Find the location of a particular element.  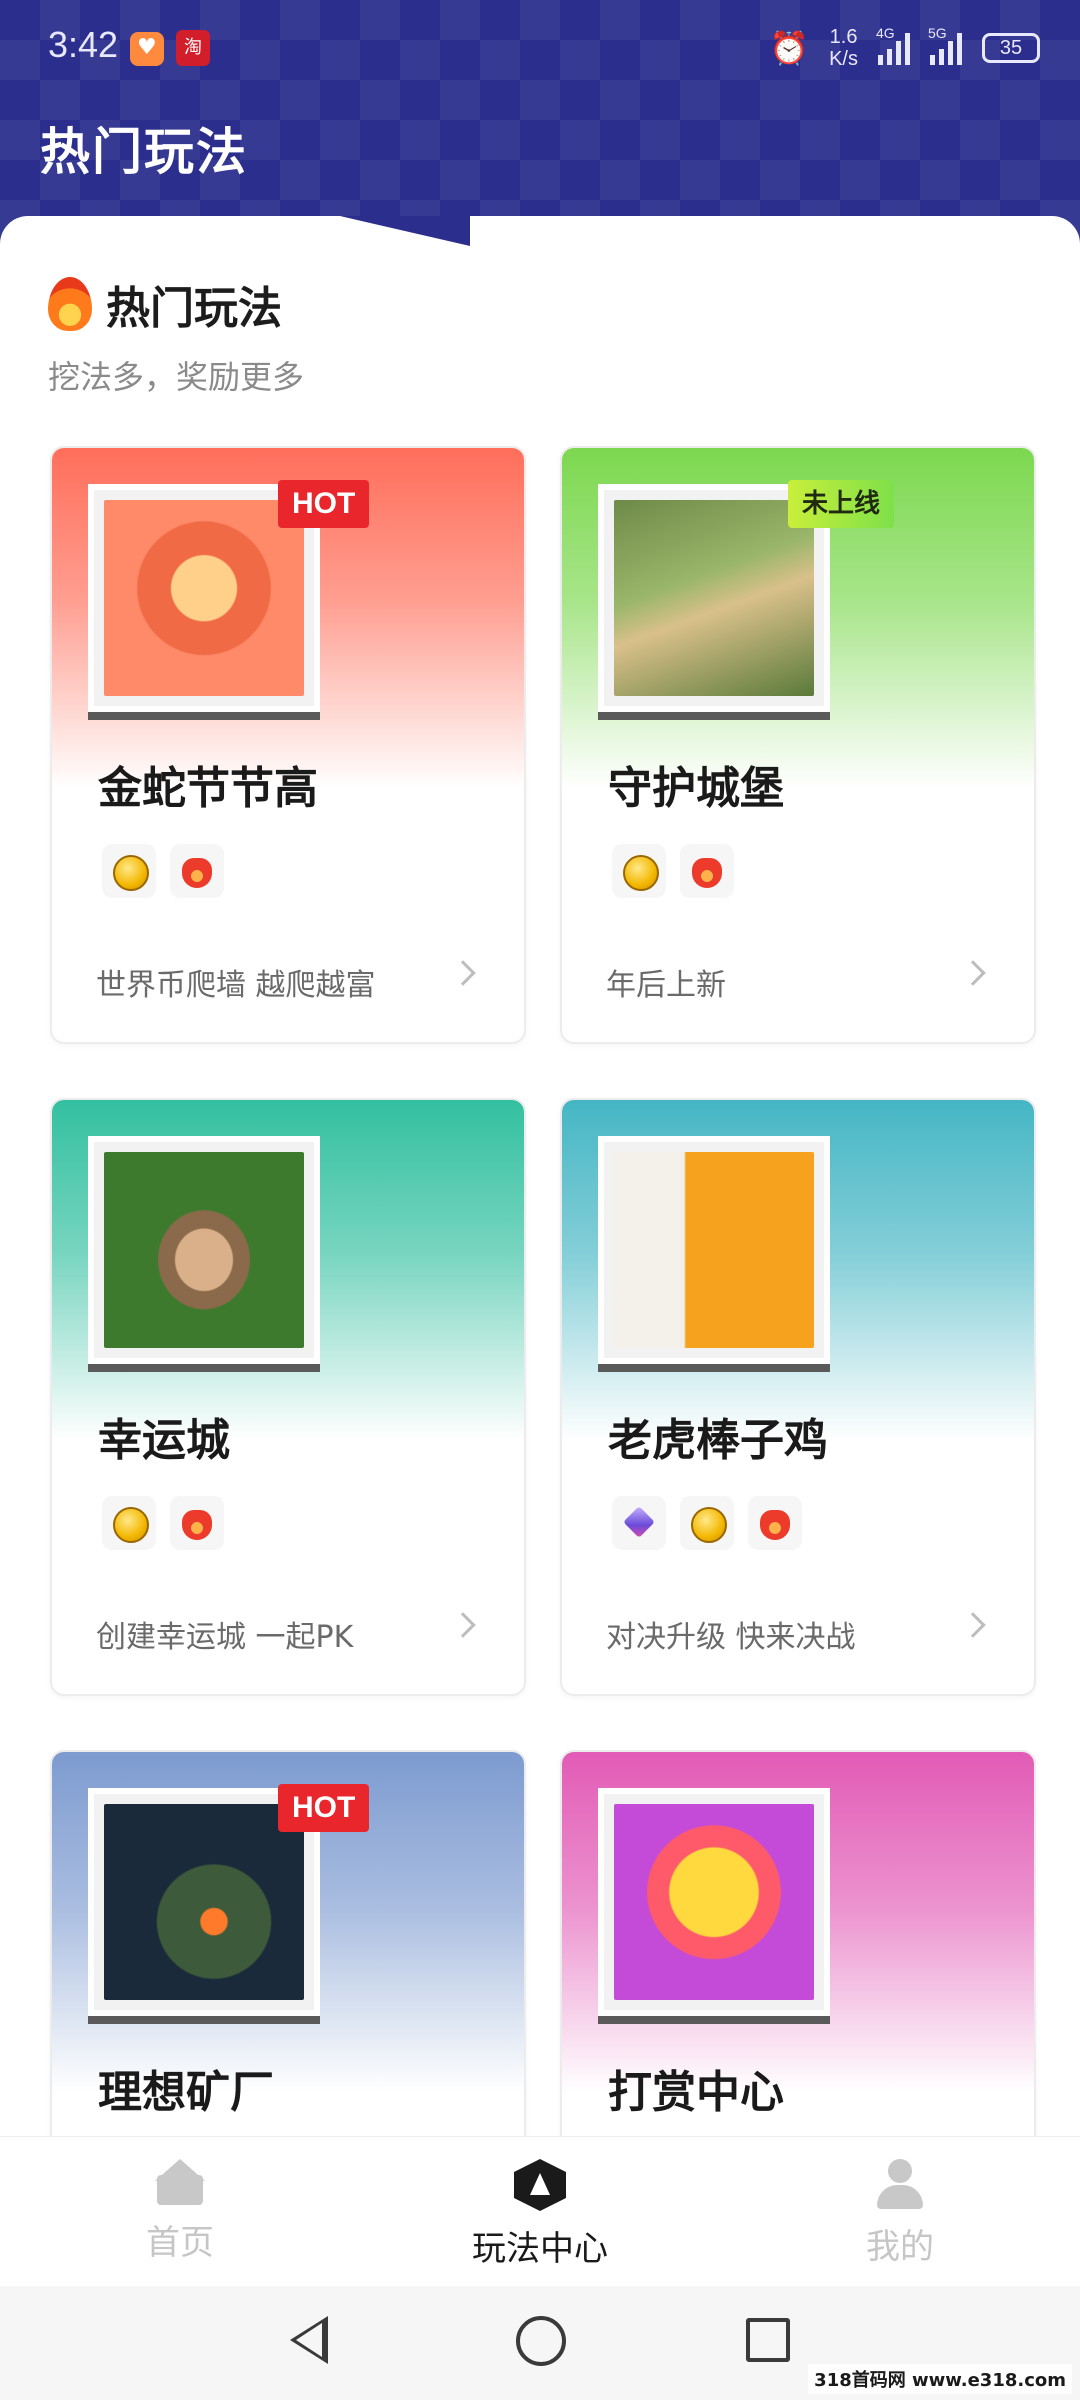

page-title: 热门玩法 is located at coordinates (144, 152).